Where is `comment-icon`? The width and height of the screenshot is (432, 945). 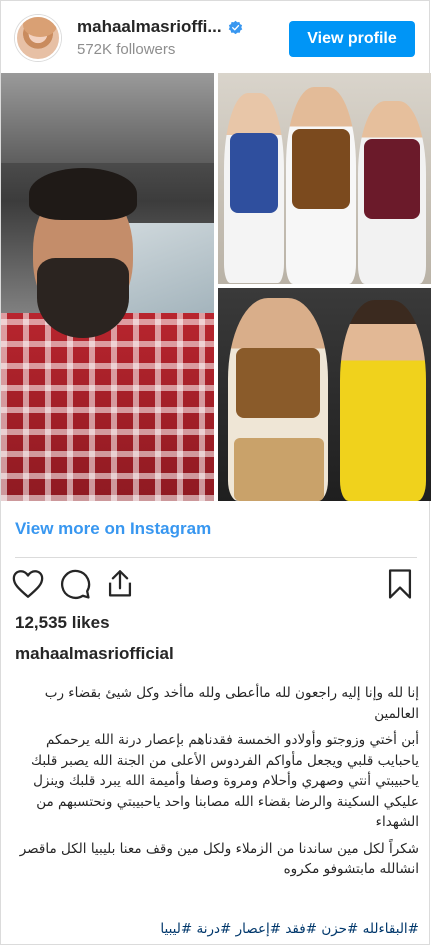 comment-icon is located at coordinates (75, 584).